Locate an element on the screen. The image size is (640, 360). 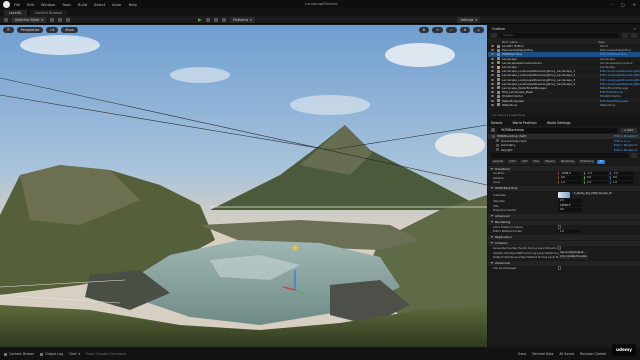
menu-select: Select is located at coordinates (99, 5).